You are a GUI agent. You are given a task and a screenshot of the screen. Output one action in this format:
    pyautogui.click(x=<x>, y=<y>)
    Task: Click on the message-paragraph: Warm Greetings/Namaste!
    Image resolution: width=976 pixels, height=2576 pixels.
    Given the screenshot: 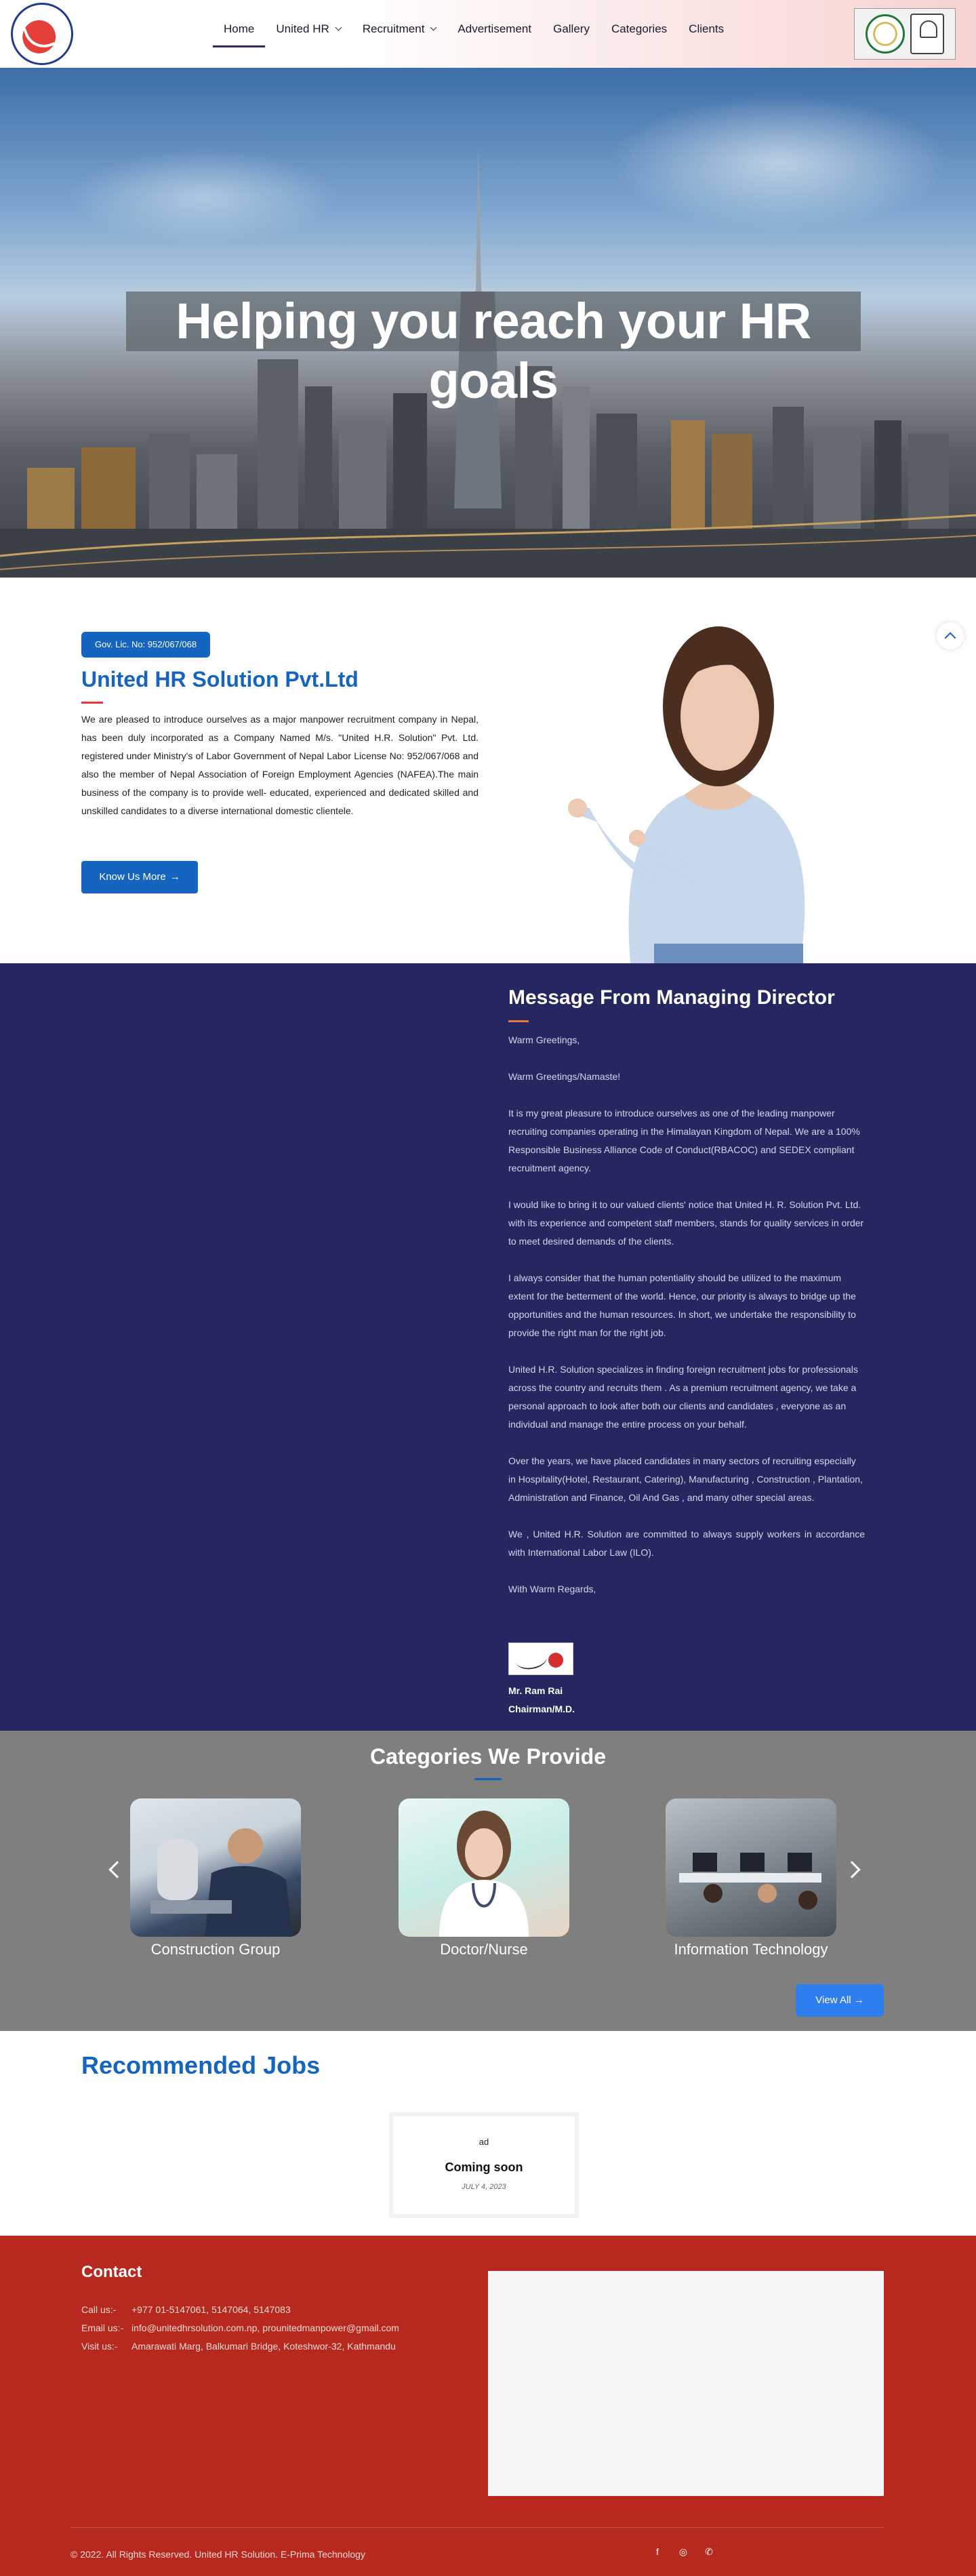 What is the action you would take?
    pyautogui.click(x=565, y=1076)
    